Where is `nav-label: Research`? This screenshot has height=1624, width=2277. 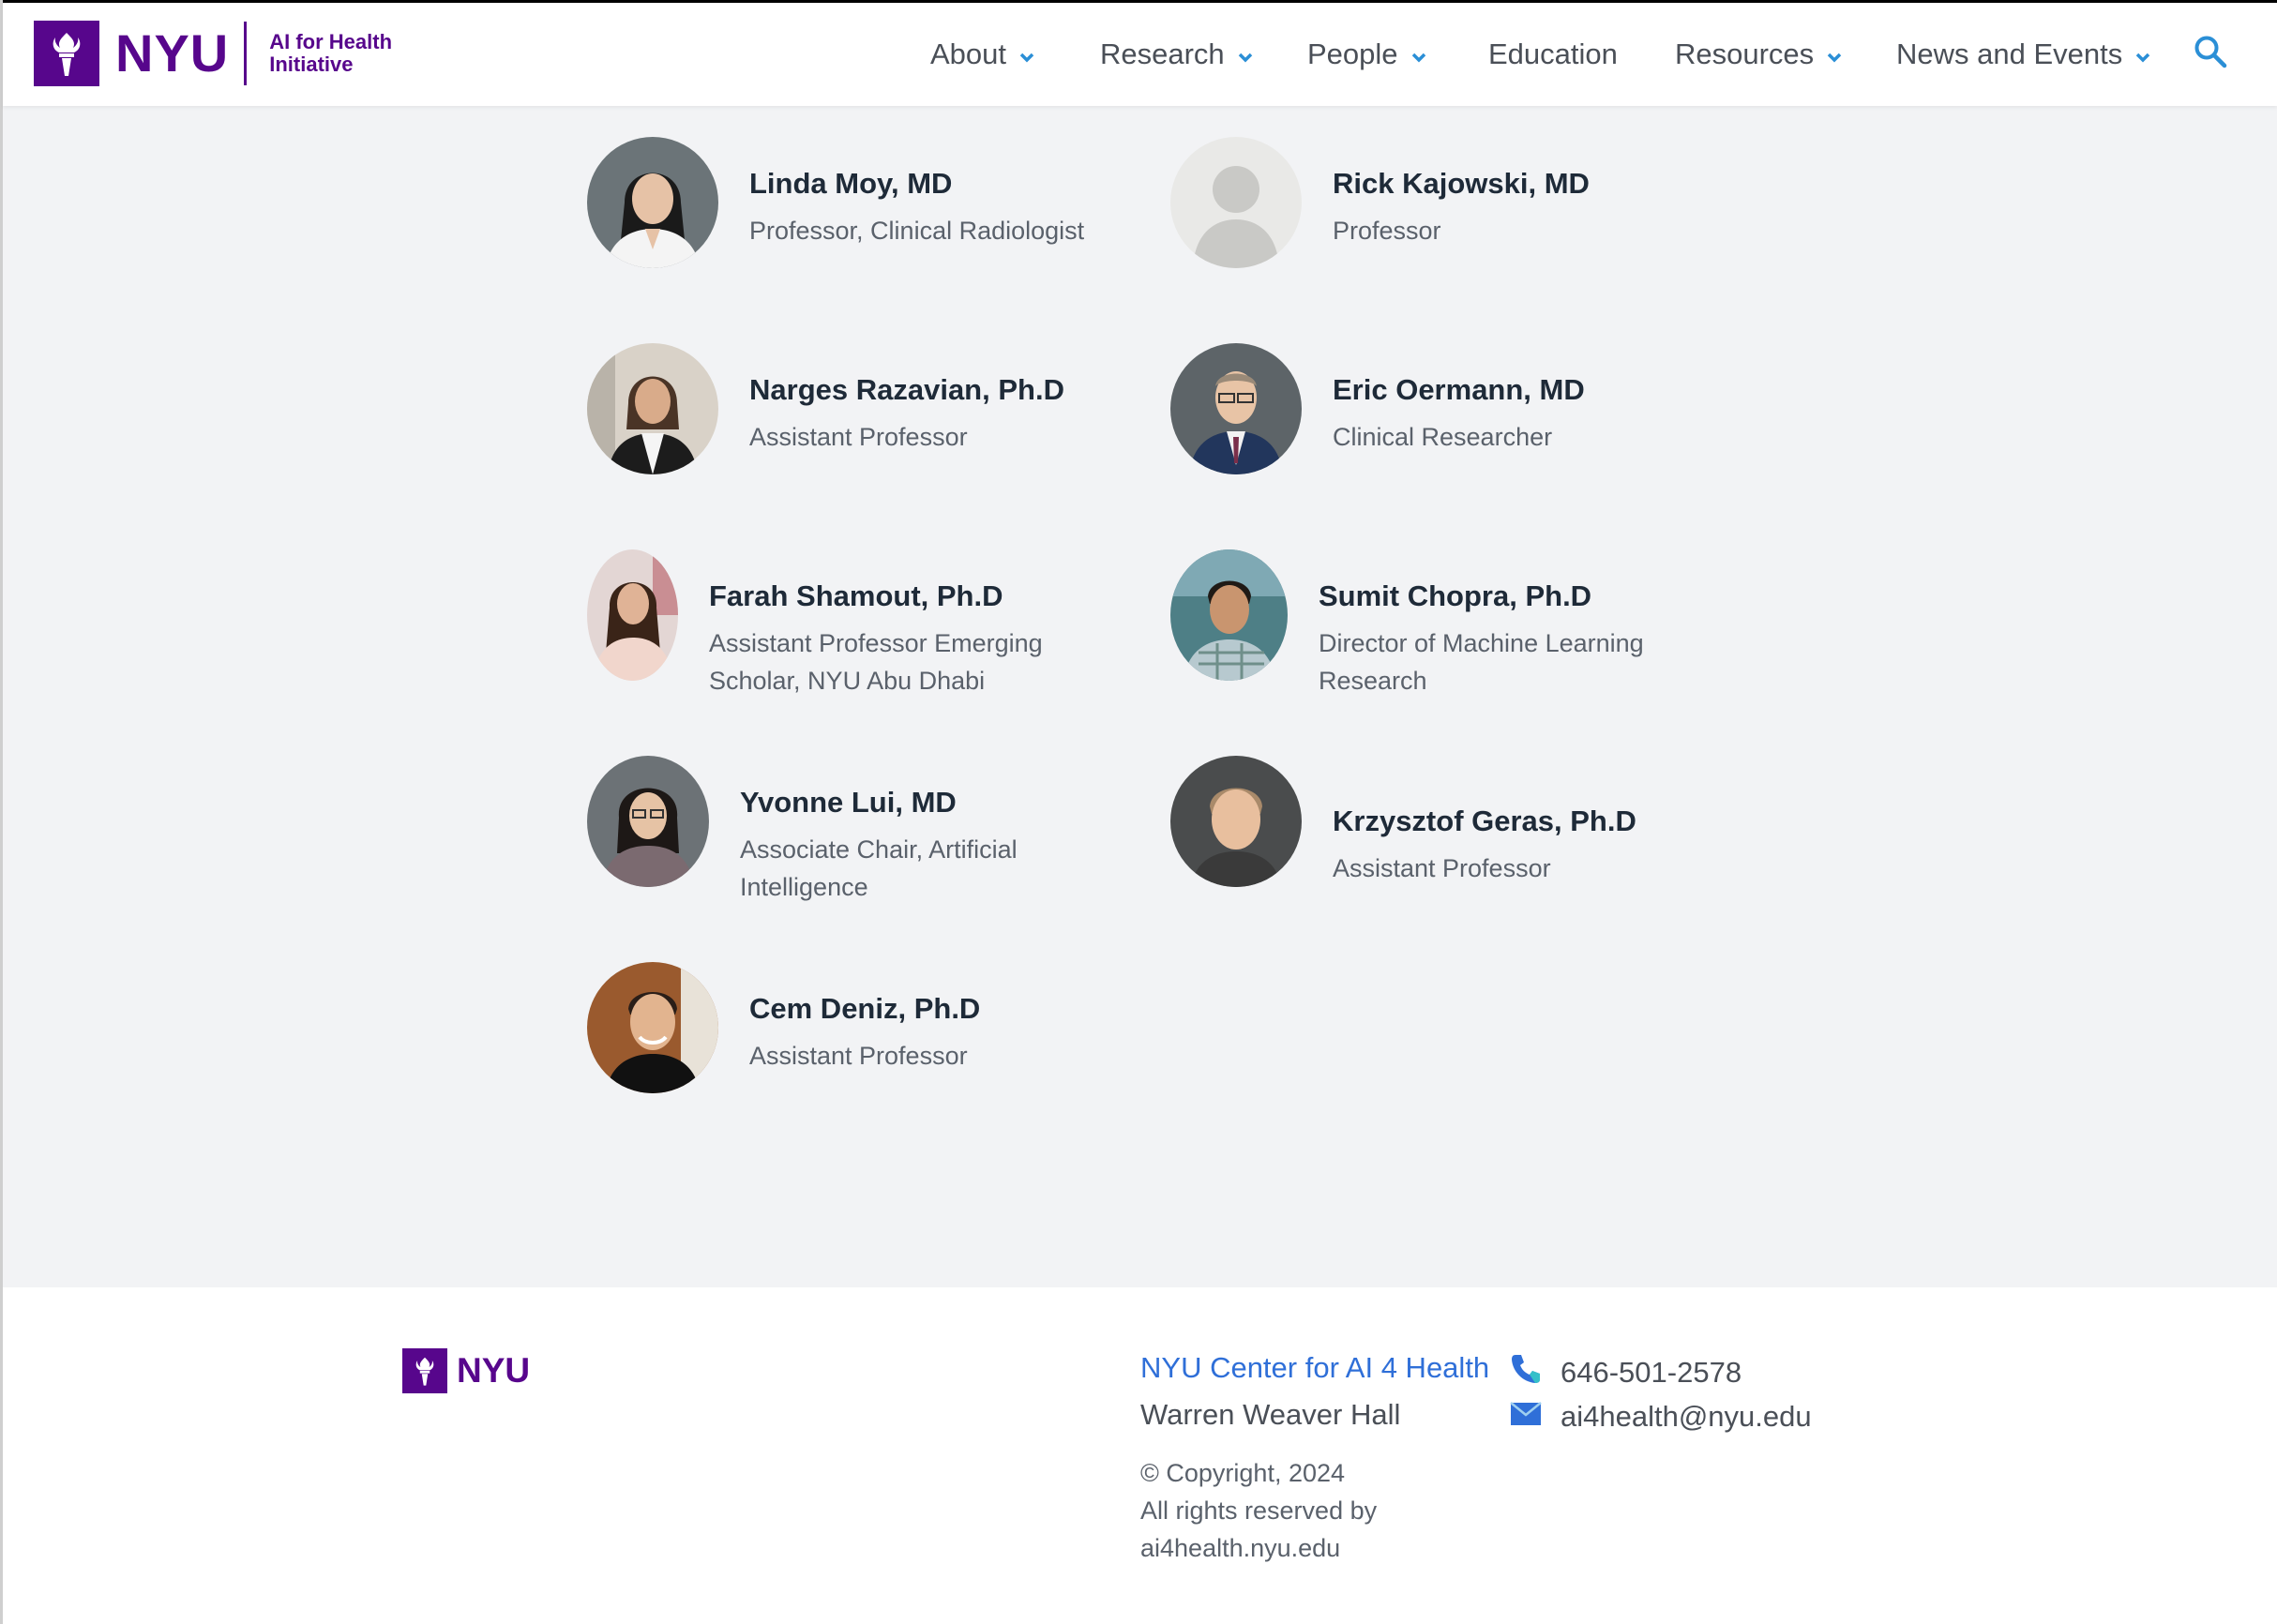
nav-label: Research is located at coordinates (1162, 54).